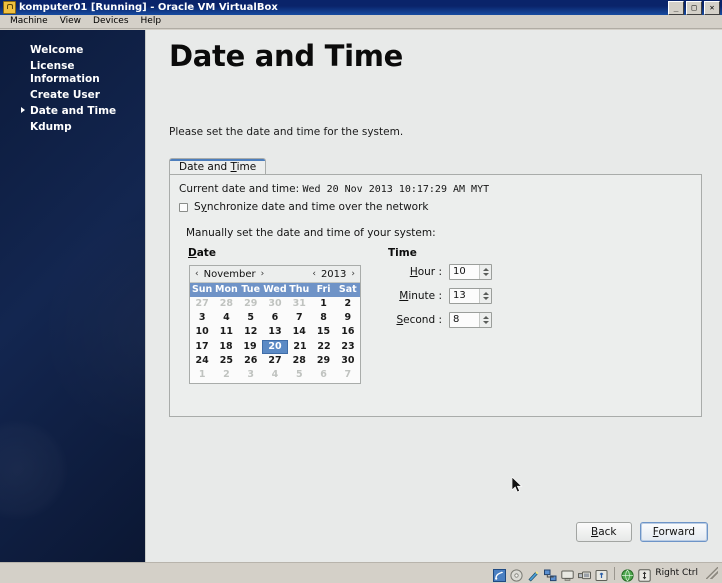 Image resolution: width=722 pixels, height=583 pixels. I want to click on calendar-day: 8, so click(323, 318).